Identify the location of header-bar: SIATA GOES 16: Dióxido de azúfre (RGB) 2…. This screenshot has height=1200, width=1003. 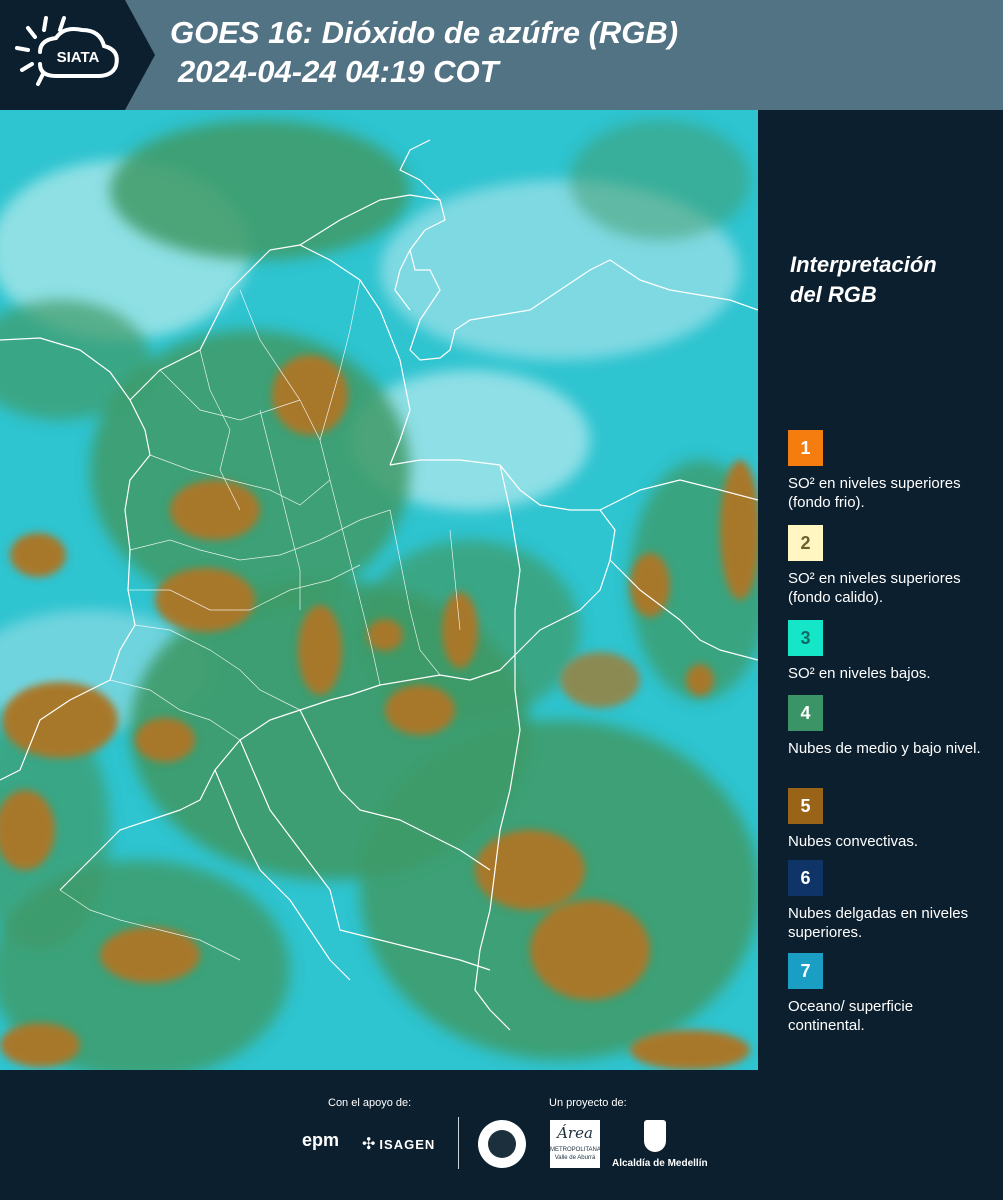
(501, 55).